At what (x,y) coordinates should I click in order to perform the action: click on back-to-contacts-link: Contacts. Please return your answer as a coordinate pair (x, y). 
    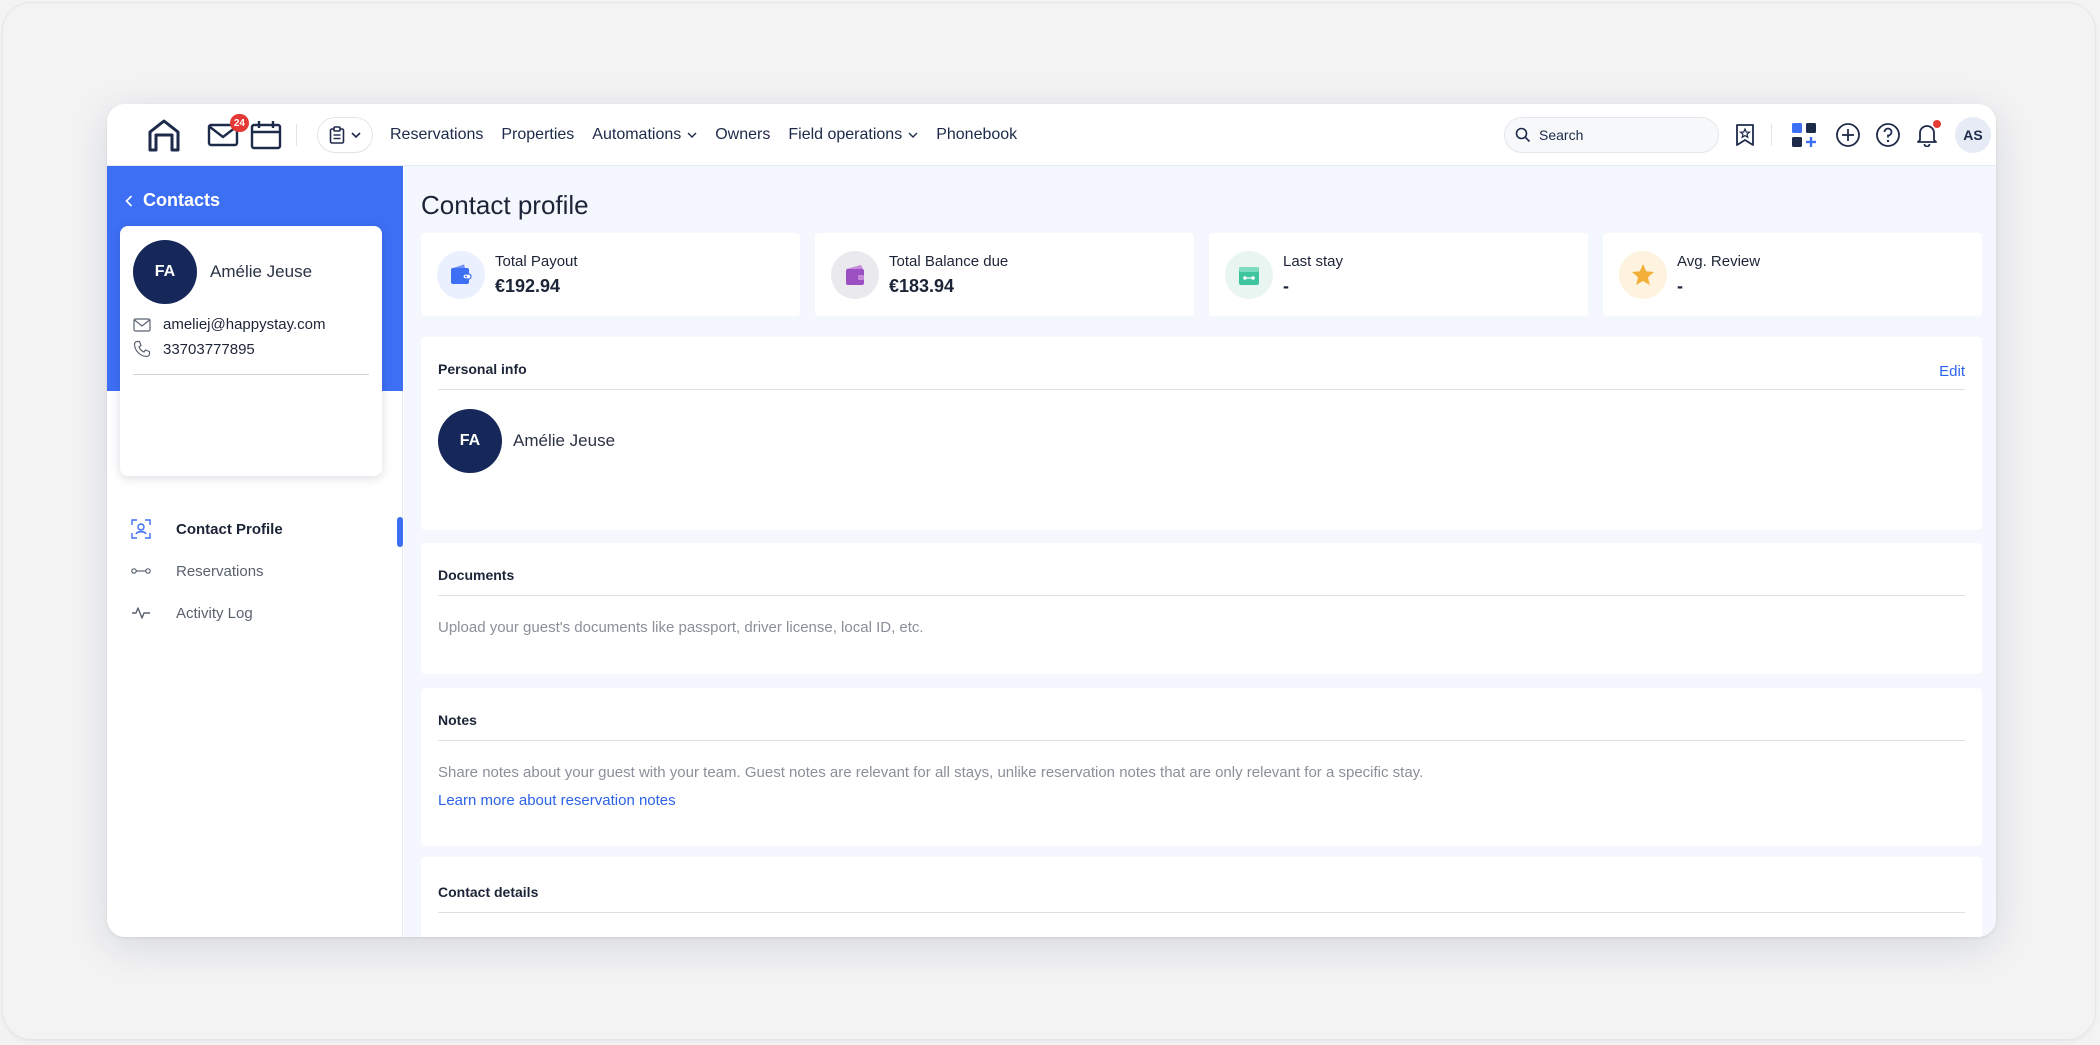
    Looking at the image, I should click on (172, 200).